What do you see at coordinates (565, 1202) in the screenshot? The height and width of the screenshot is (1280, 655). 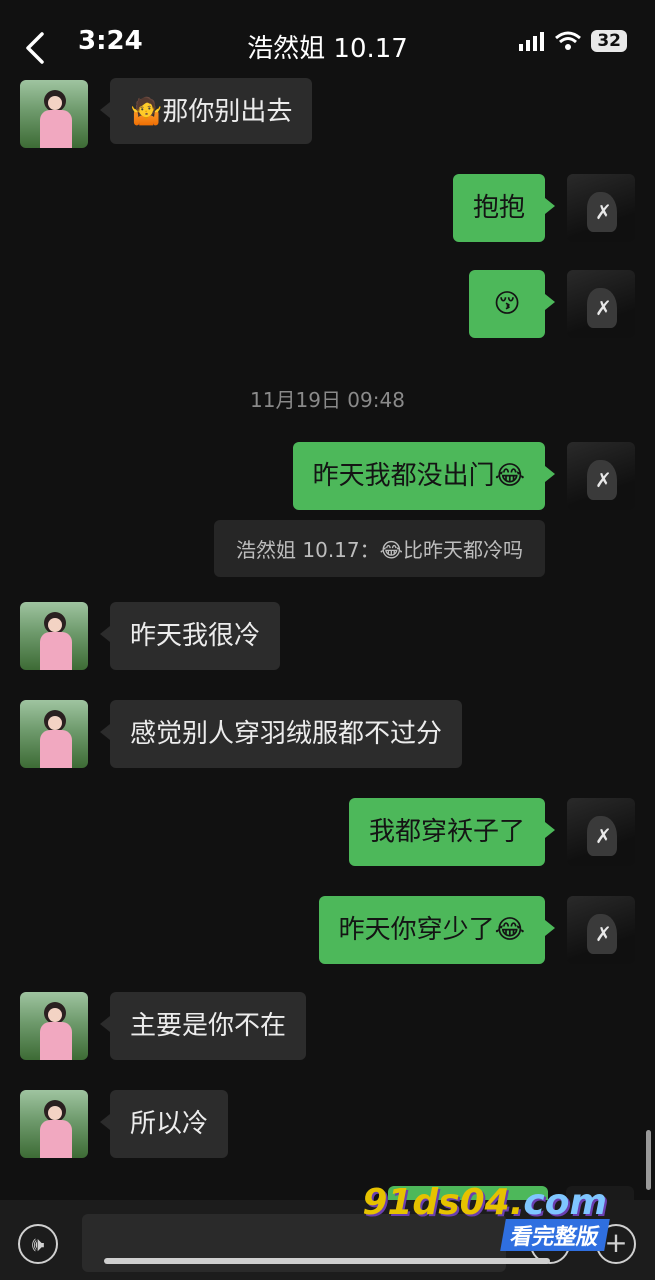 I see `watermark-url-suffix: com` at bounding box center [565, 1202].